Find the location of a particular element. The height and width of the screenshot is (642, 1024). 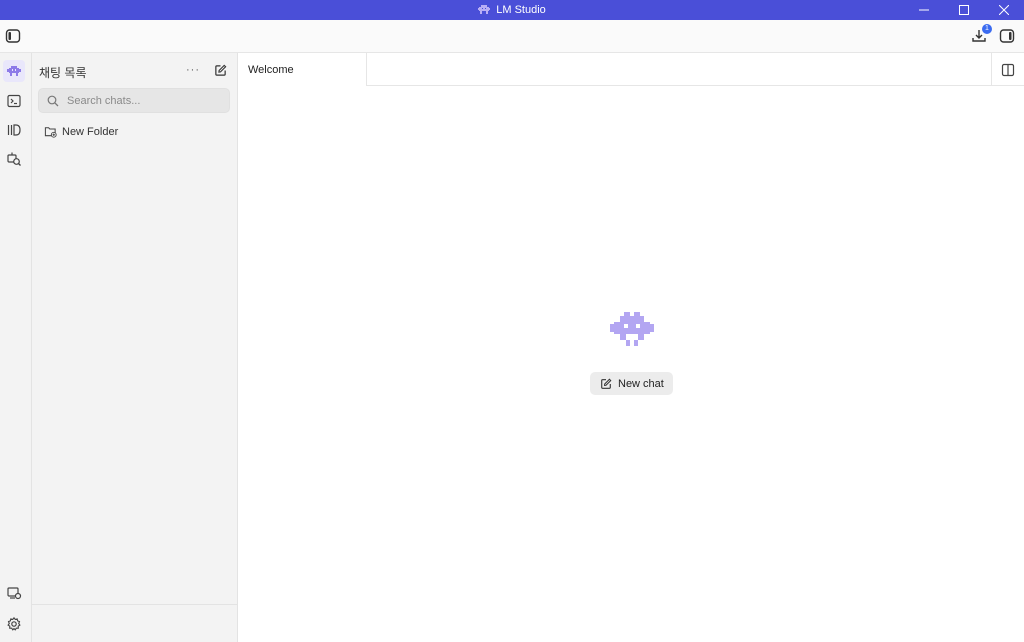

rail-item-settings is located at coordinates (14, 624).